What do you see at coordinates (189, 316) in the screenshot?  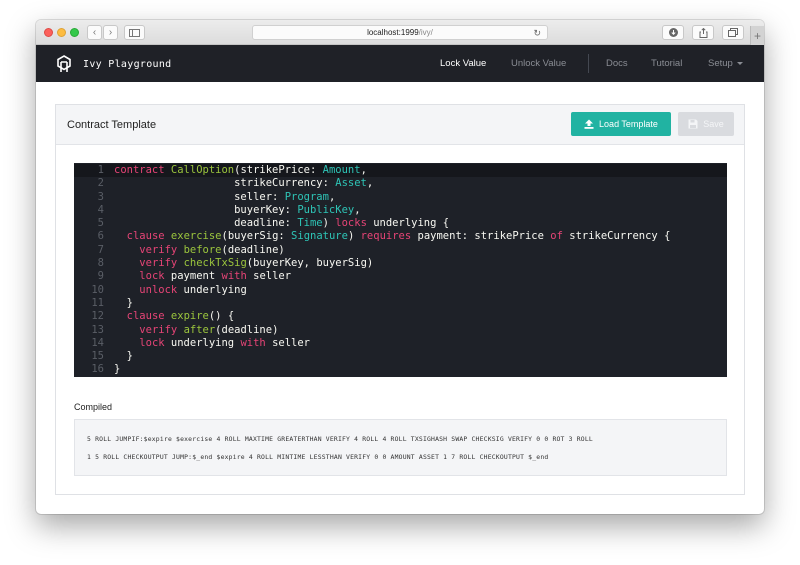 I see `function-token: expire` at bounding box center [189, 316].